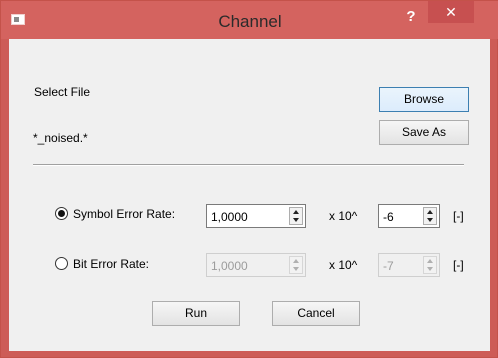 This screenshot has width=498, height=358. Describe the element at coordinates (256, 265) in the screenshot. I see `bit-error-rate-mantissa-spinbox: 1,0000` at that location.